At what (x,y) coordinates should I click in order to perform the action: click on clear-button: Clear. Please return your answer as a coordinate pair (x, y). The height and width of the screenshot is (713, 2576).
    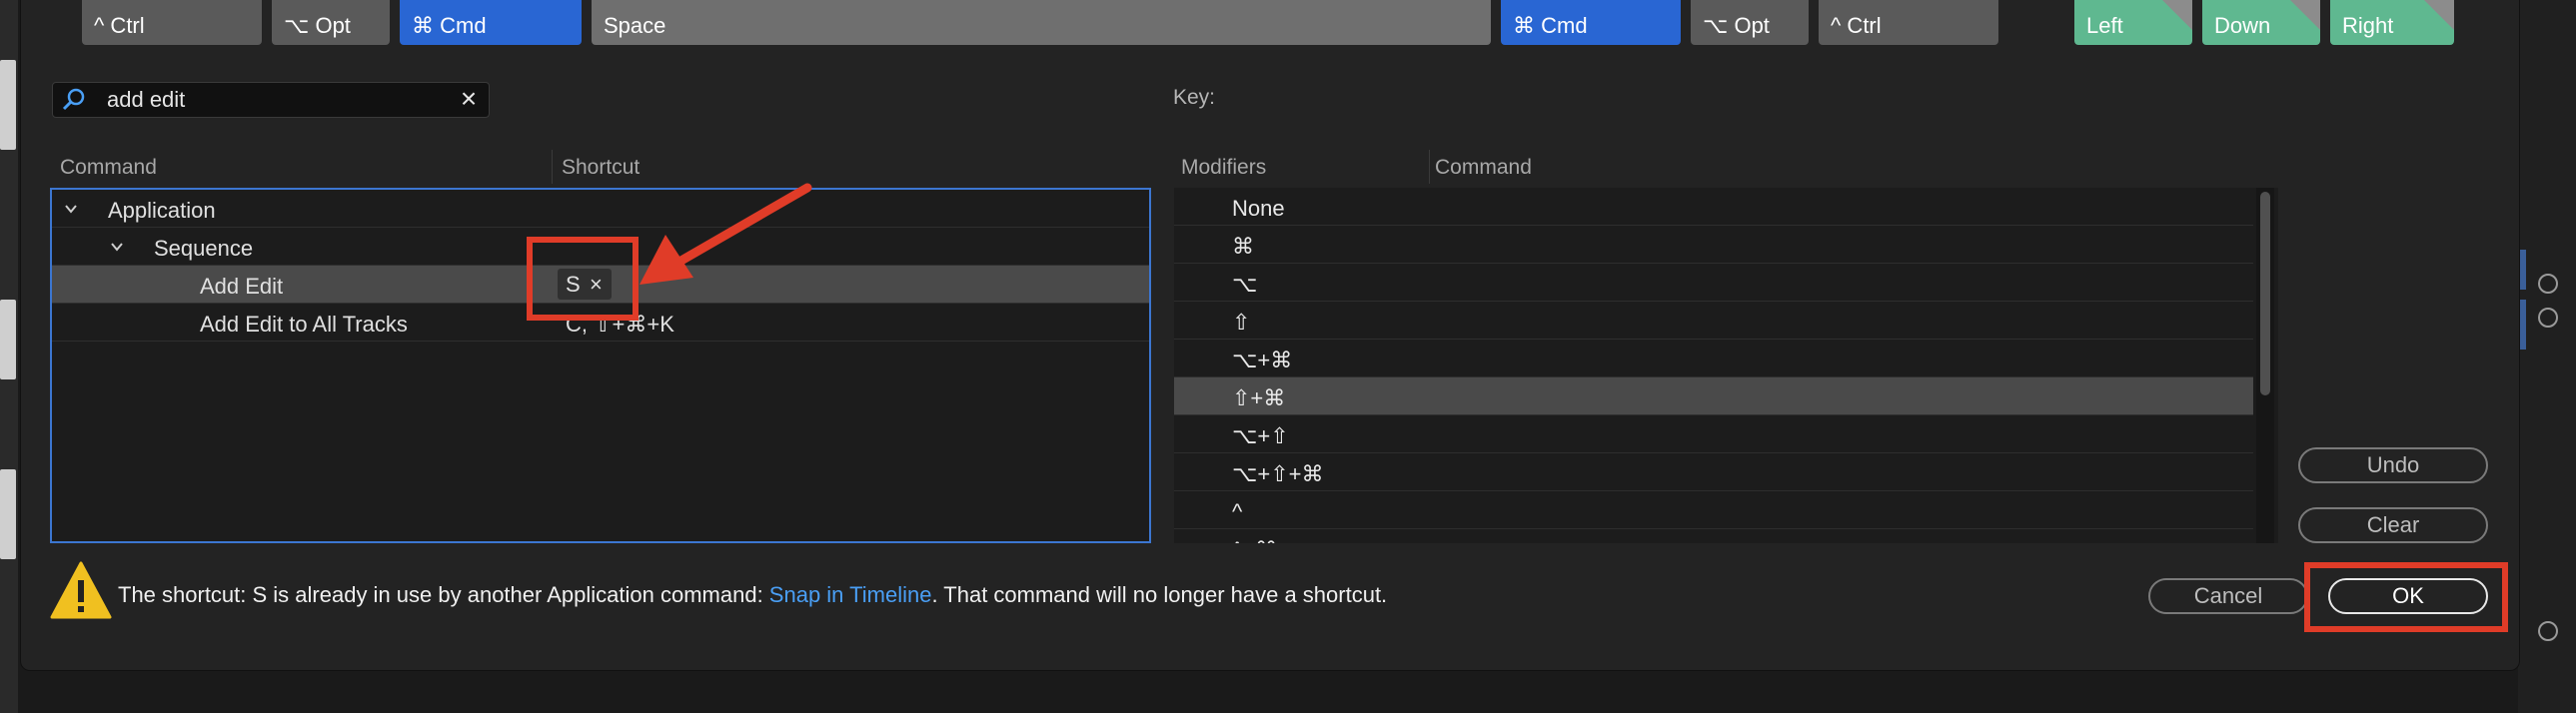
    Looking at the image, I should click on (2393, 525).